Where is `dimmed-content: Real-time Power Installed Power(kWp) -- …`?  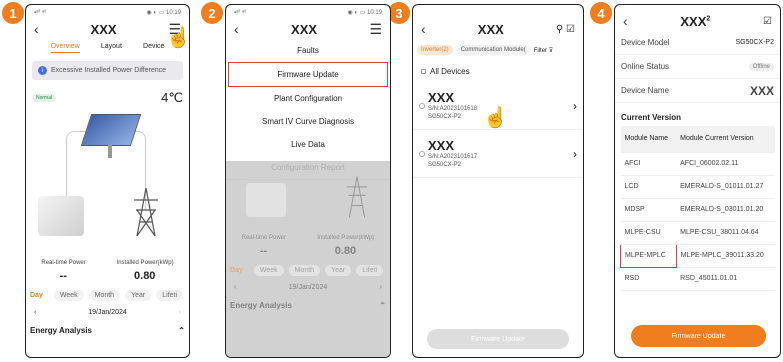 dimmed-content: Real-time Power Installed Power(kWp) -- … is located at coordinates (308, 235).